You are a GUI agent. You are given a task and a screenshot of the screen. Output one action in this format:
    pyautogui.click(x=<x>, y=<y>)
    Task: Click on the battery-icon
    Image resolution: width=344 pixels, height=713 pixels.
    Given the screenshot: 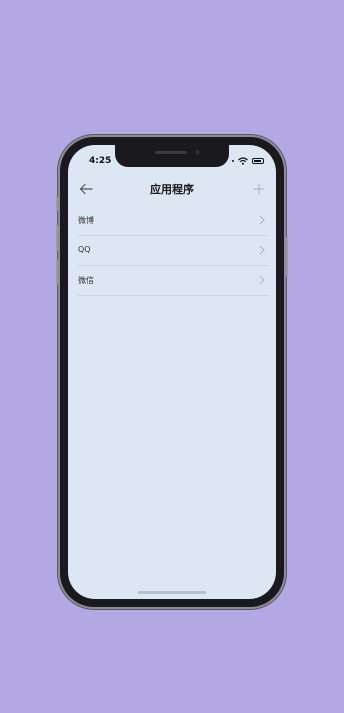 What is the action you would take?
    pyautogui.click(x=258, y=161)
    